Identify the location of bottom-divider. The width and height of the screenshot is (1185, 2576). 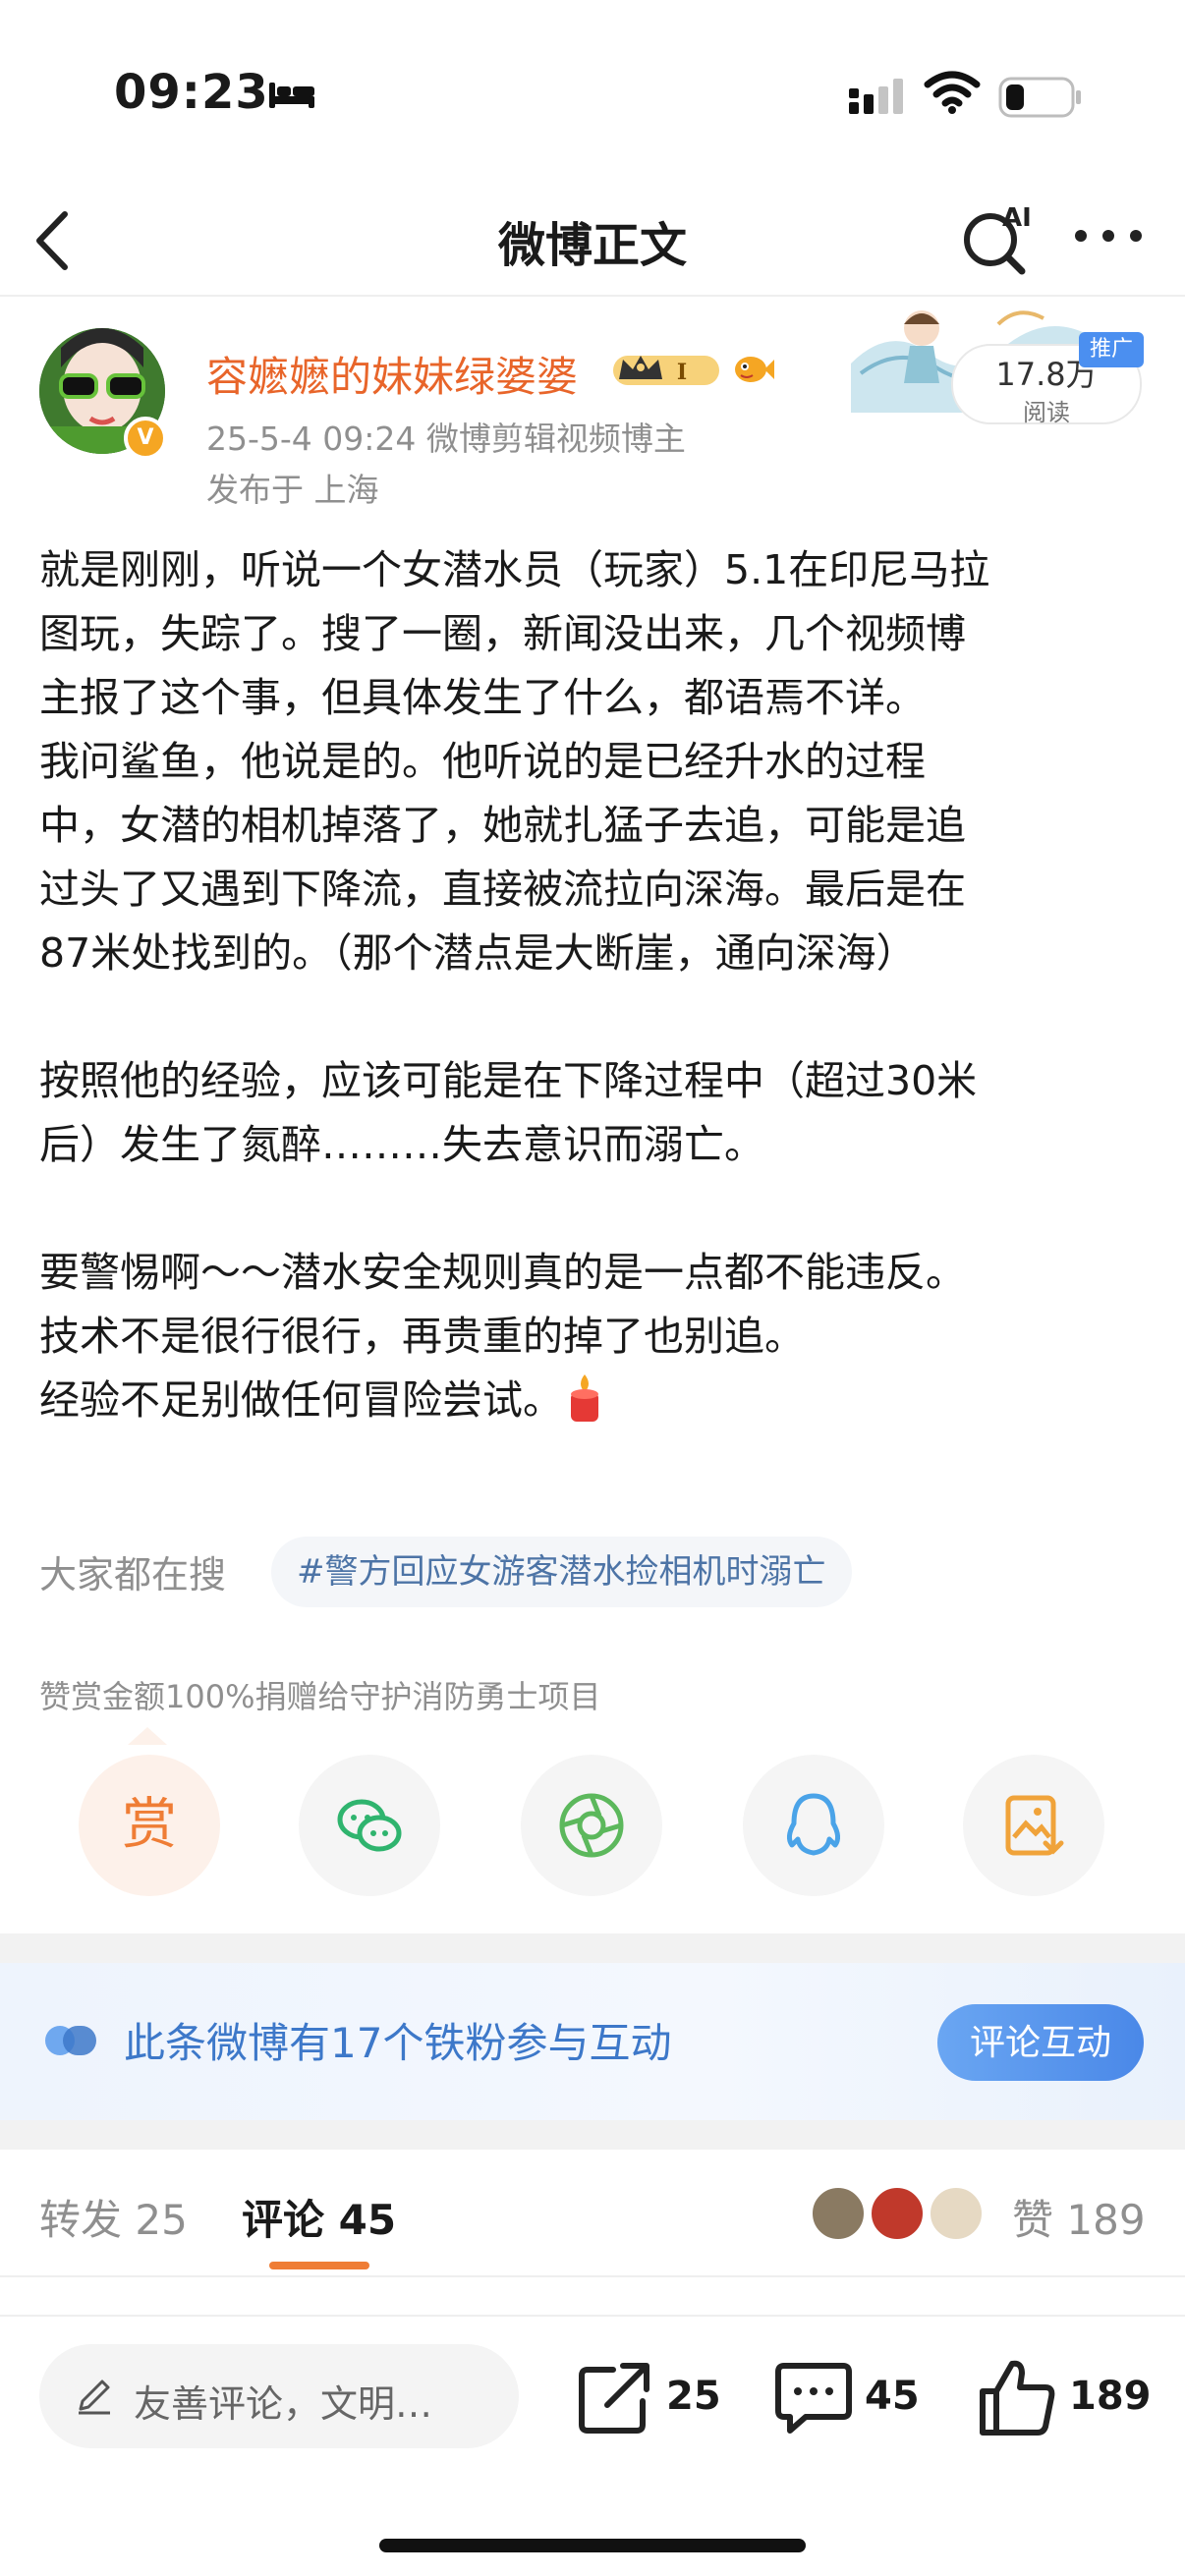
(592, 2316).